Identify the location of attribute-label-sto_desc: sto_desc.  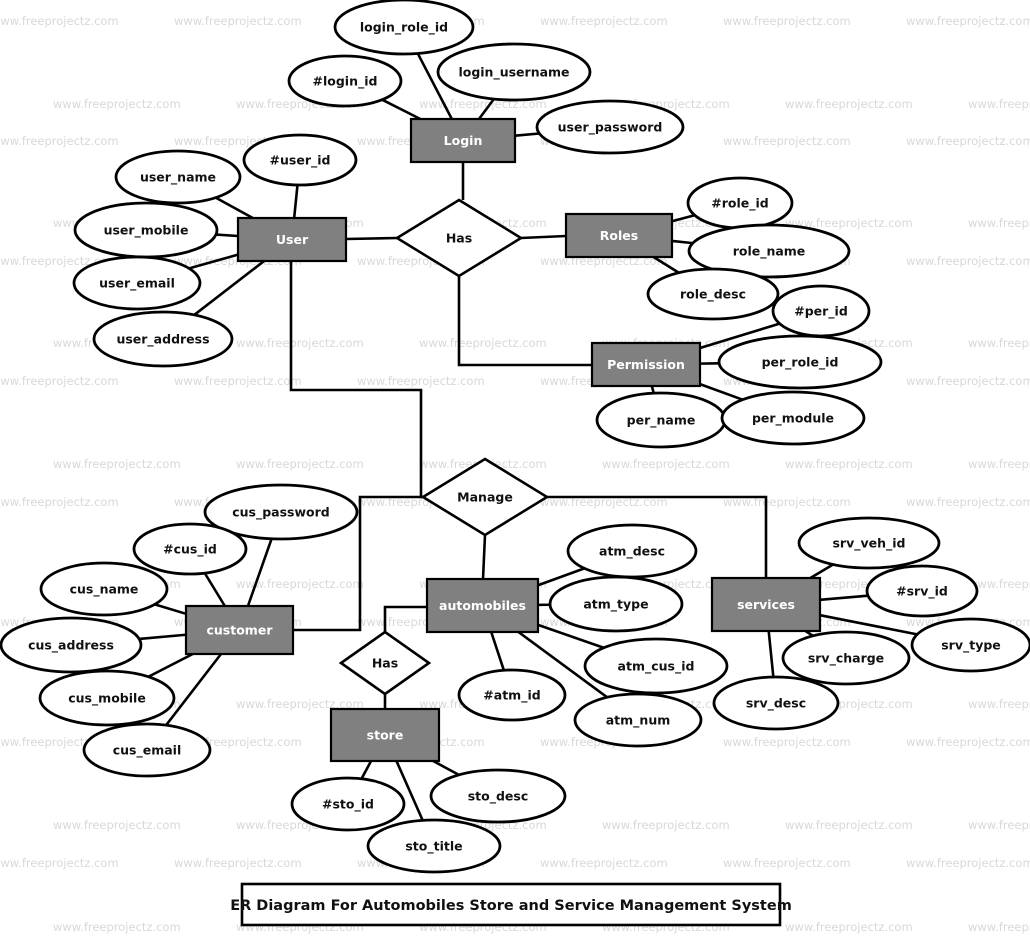
(498, 797).